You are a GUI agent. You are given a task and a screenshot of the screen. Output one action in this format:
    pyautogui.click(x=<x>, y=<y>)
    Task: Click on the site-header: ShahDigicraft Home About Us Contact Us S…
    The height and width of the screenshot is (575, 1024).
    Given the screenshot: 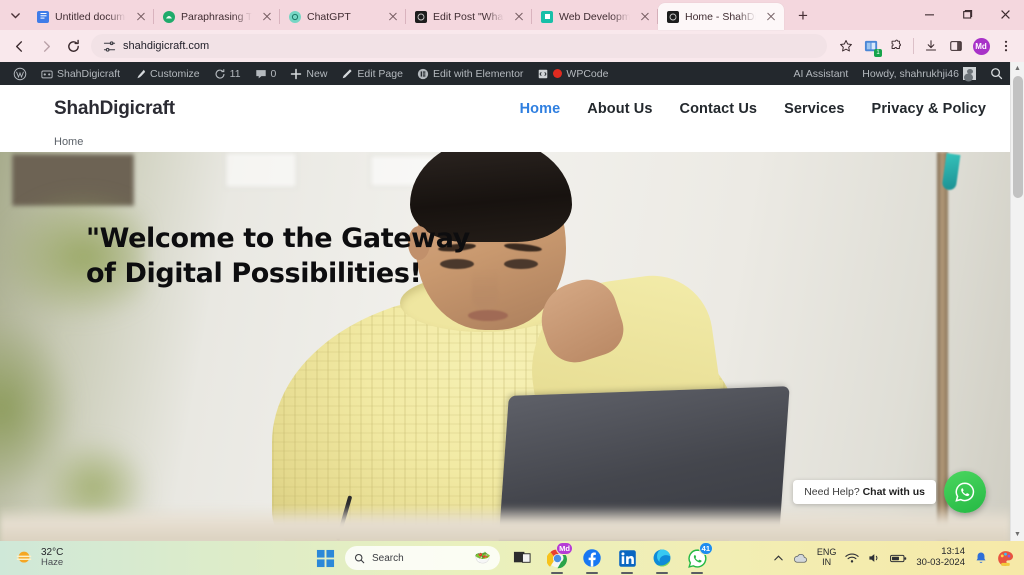 What is the action you would take?
    pyautogui.click(x=505, y=108)
    